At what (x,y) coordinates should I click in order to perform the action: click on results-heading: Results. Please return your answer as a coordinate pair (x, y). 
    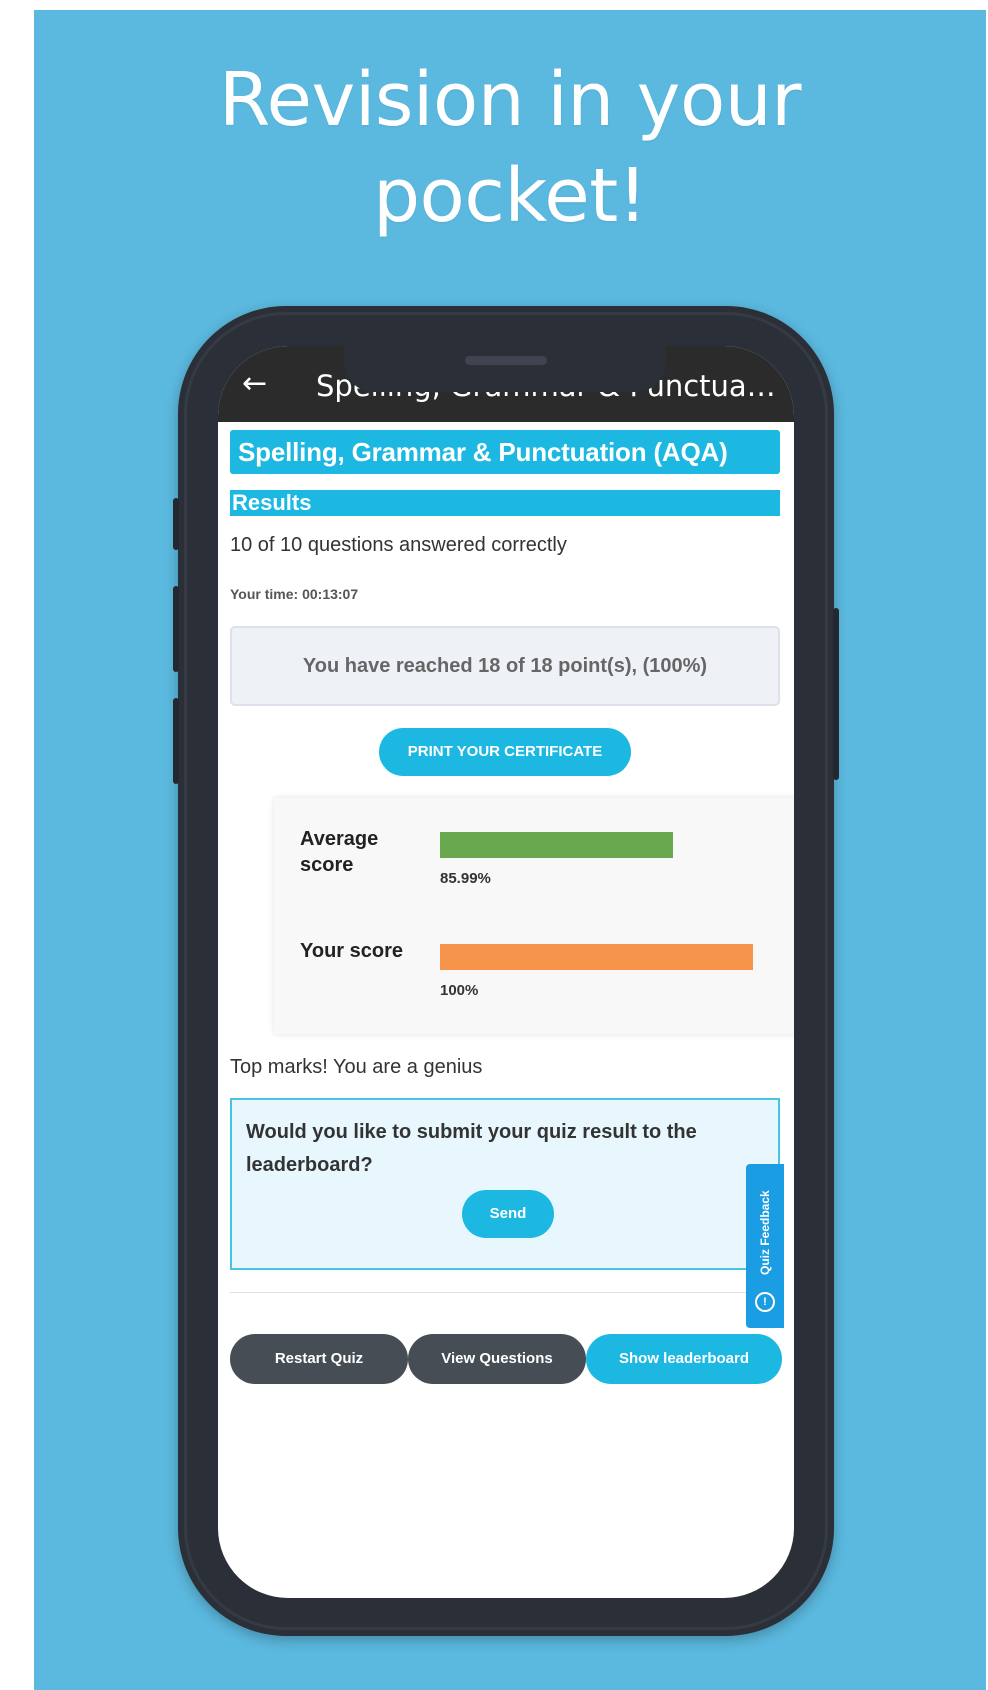
    Looking at the image, I should click on (505, 503).